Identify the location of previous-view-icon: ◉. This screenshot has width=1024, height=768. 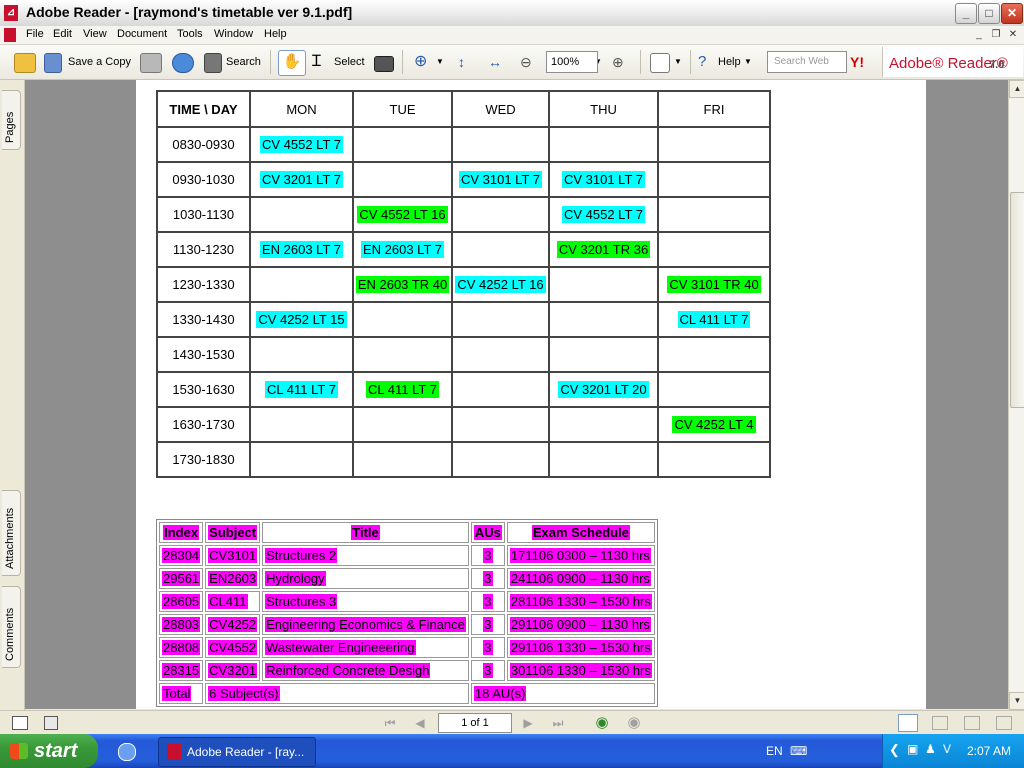
(602, 723).